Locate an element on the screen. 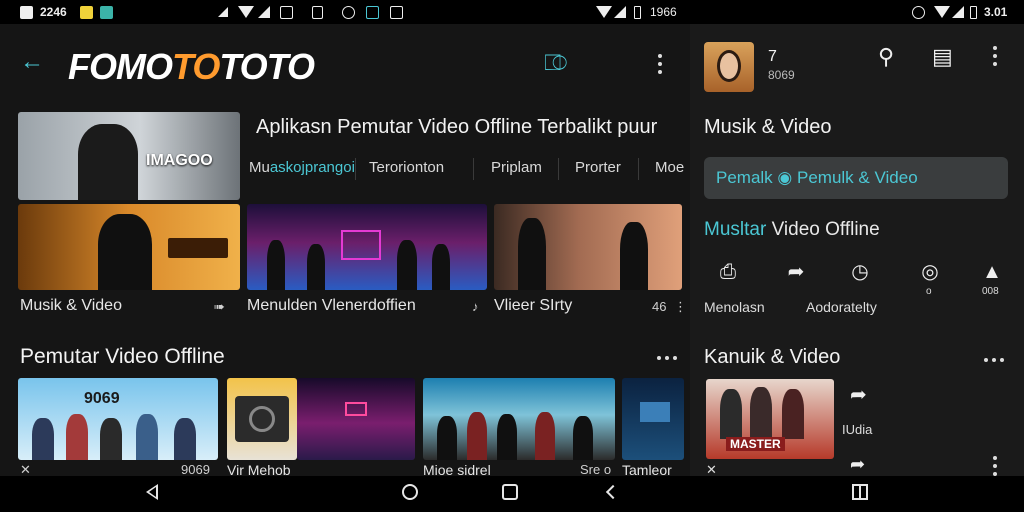 Image resolution: width=1024 pixels, height=512 pixels. back-button: ← is located at coordinates (33, 62).